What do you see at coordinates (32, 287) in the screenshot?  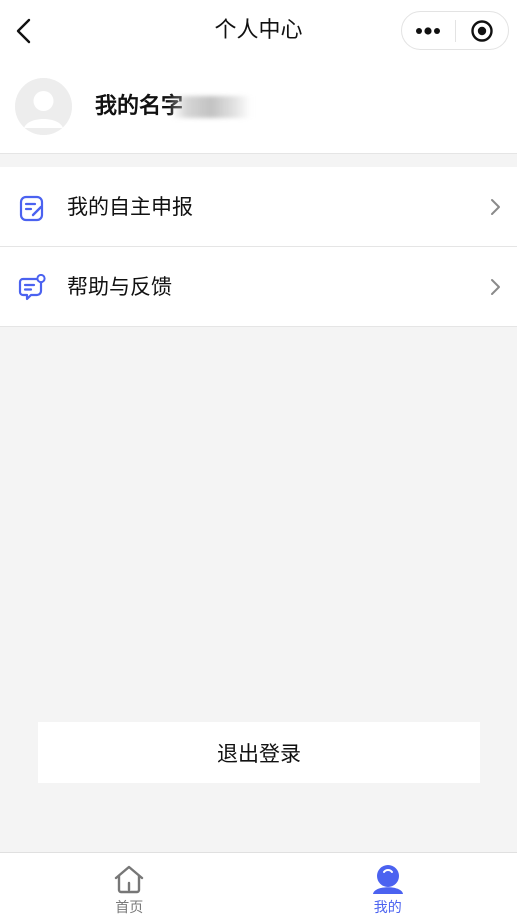 I see `feedback-chat-icon` at bounding box center [32, 287].